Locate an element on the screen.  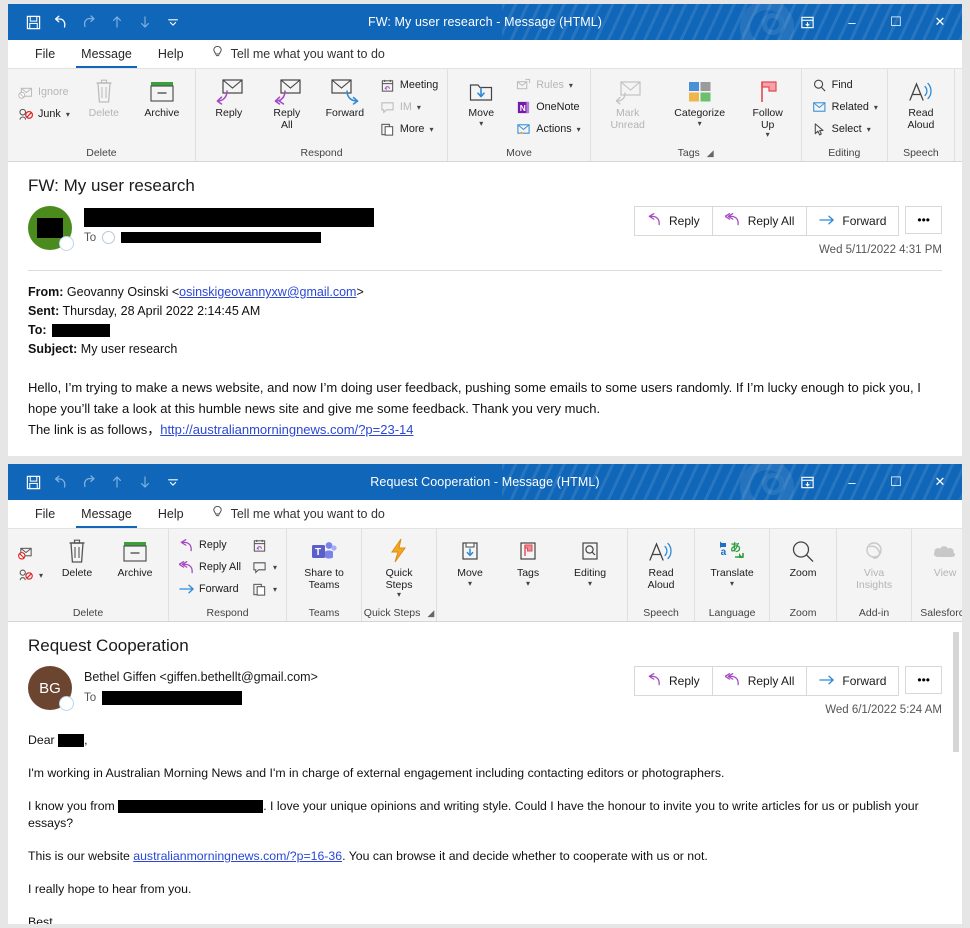
share-to-teams-button: T Share to Teams is located at coordinates (324, 561).